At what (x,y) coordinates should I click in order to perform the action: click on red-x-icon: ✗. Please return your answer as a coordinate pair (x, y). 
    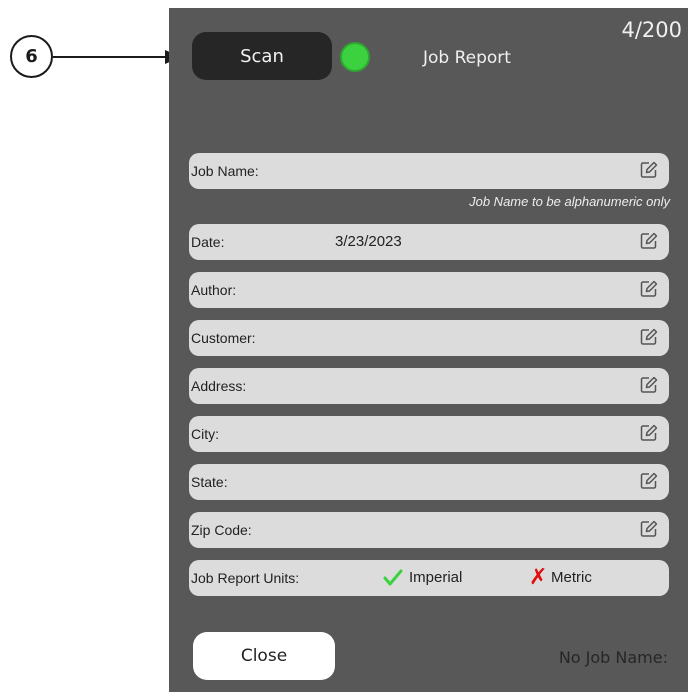
    Looking at the image, I should click on (538, 578).